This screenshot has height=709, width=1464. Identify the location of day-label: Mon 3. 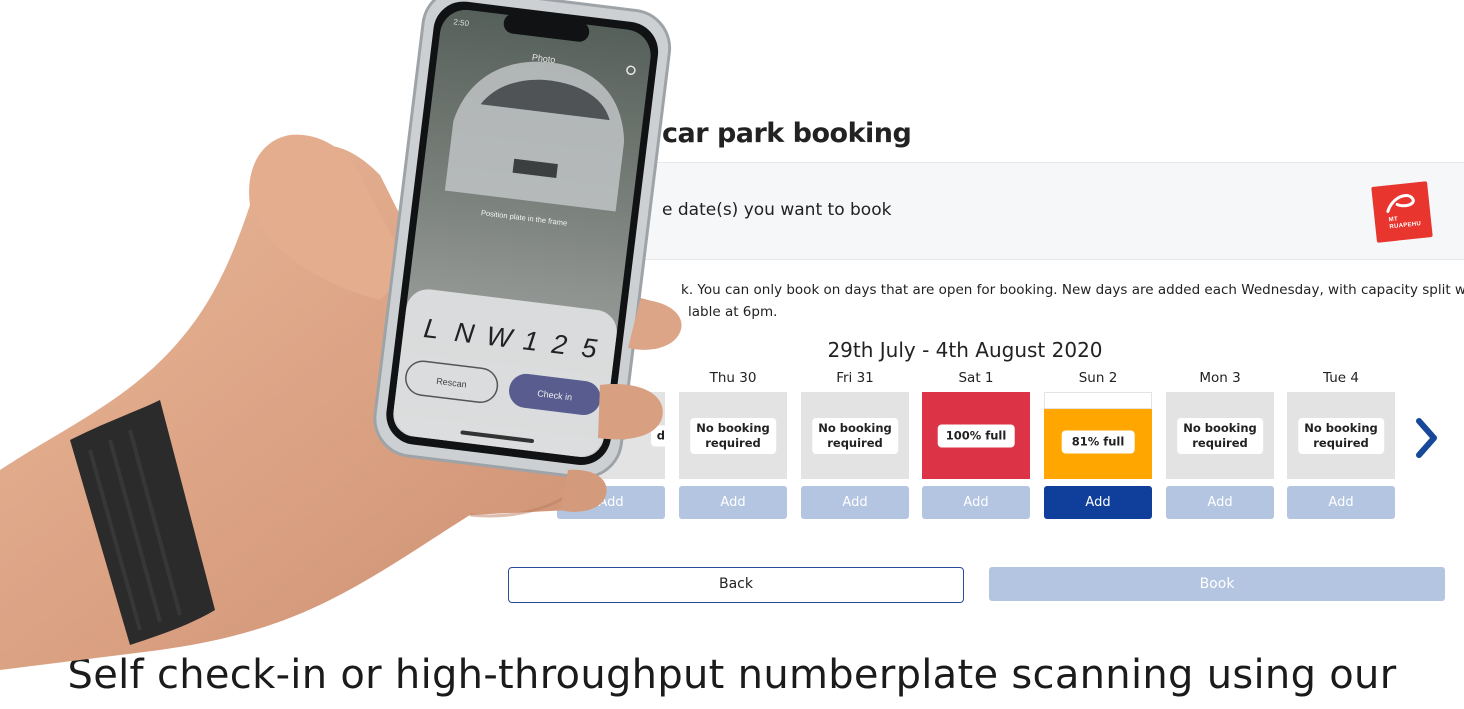
(1220, 378).